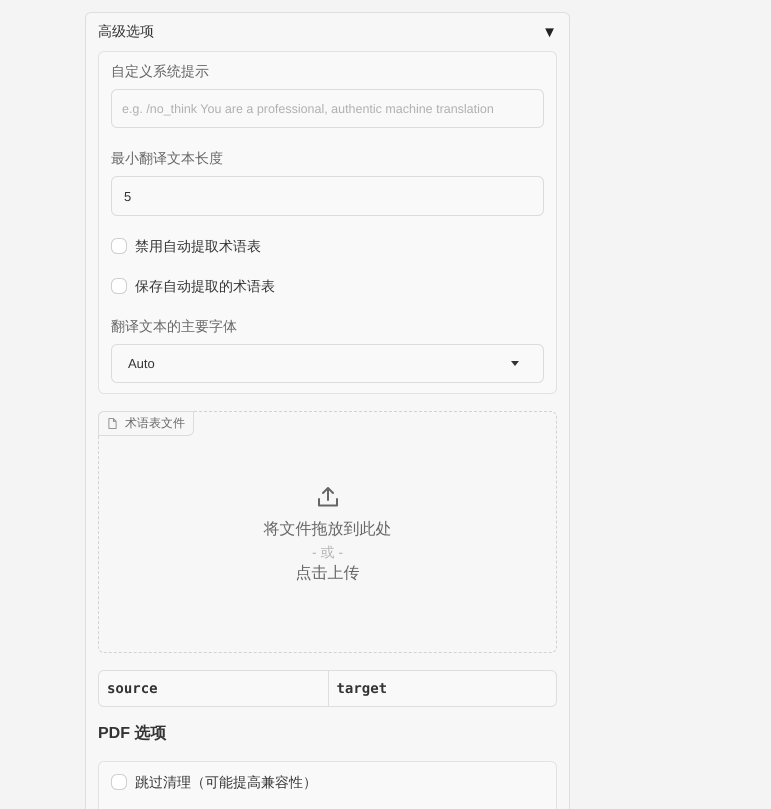 This screenshot has width=771, height=809. Describe the element at coordinates (327, 363) in the screenshot. I see `font-dropdown: Auto` at that location.